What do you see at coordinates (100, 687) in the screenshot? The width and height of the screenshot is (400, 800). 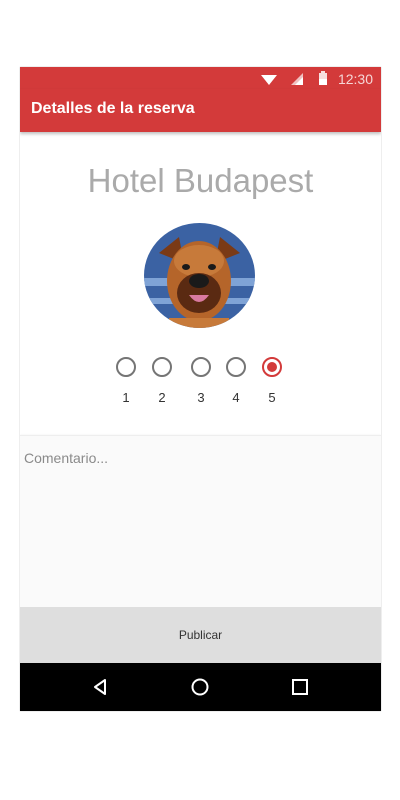 I see `back-icon` at bounding box center [100, 687].